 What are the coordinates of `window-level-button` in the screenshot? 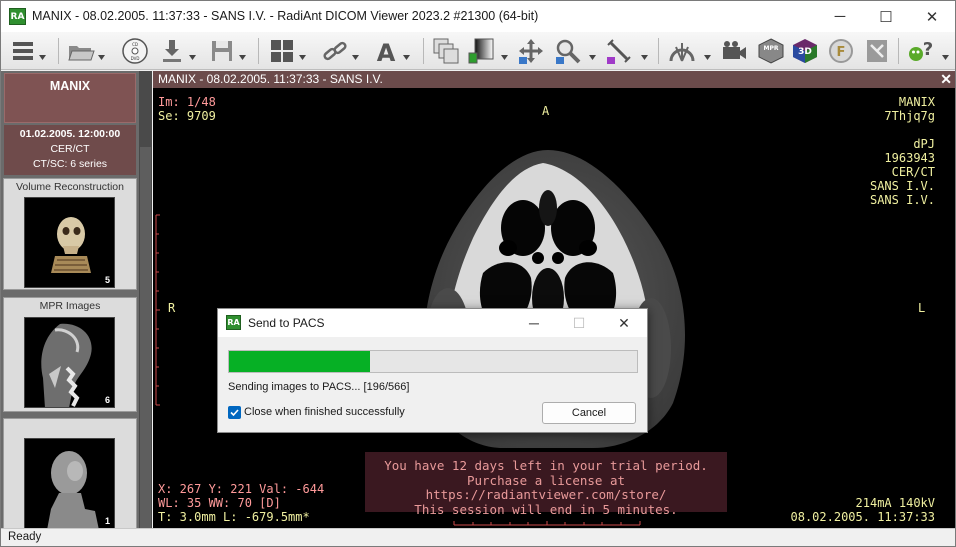 It's located at (481, 51).